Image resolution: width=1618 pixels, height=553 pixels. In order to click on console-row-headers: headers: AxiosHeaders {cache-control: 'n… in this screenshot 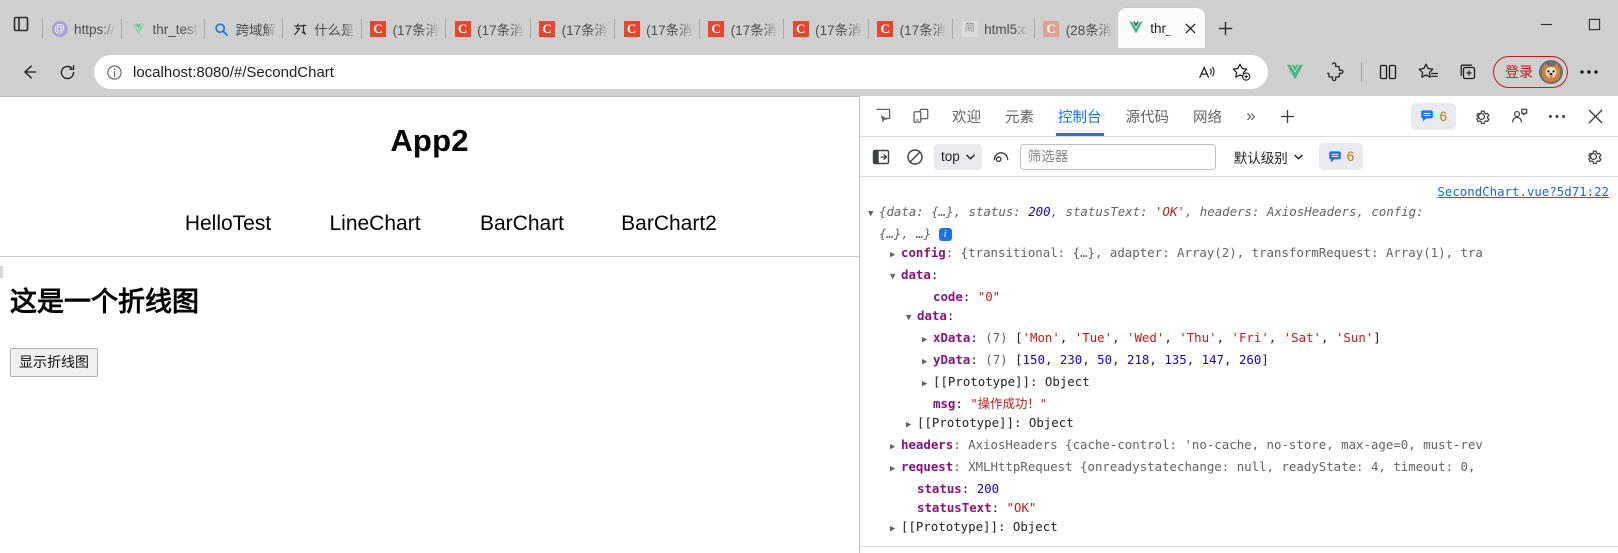, I will do `click(1239, 446)`.